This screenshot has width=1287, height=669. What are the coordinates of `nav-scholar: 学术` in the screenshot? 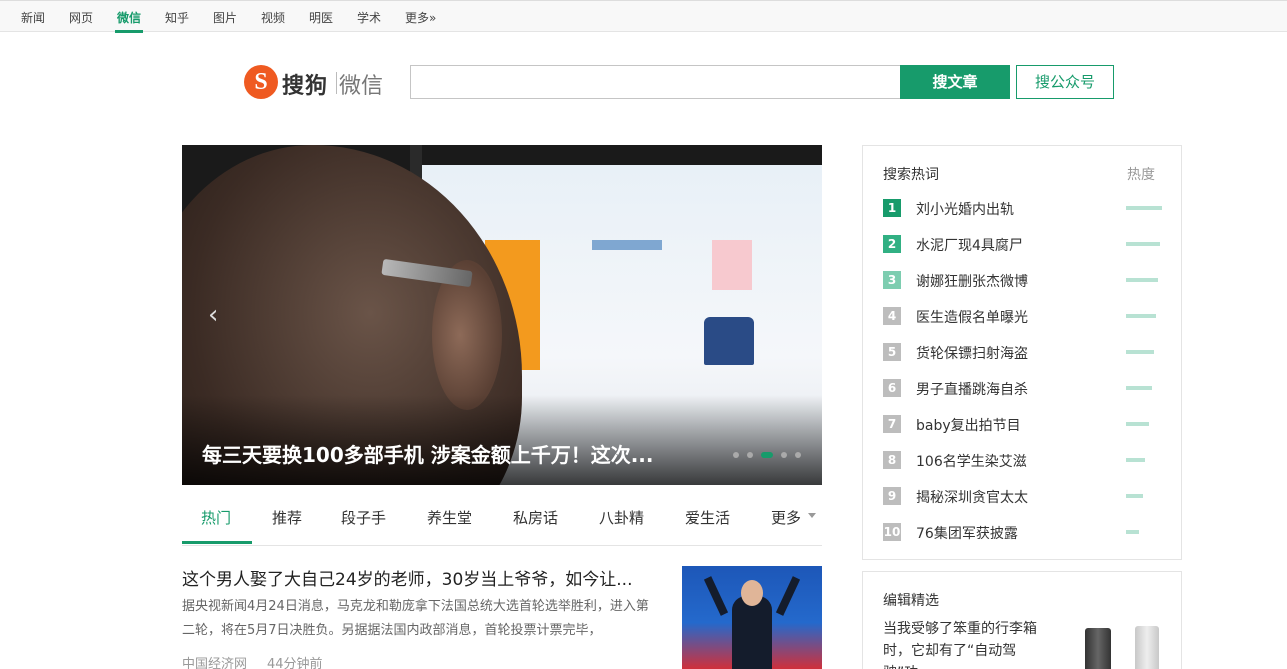 It's located at (369, 17).